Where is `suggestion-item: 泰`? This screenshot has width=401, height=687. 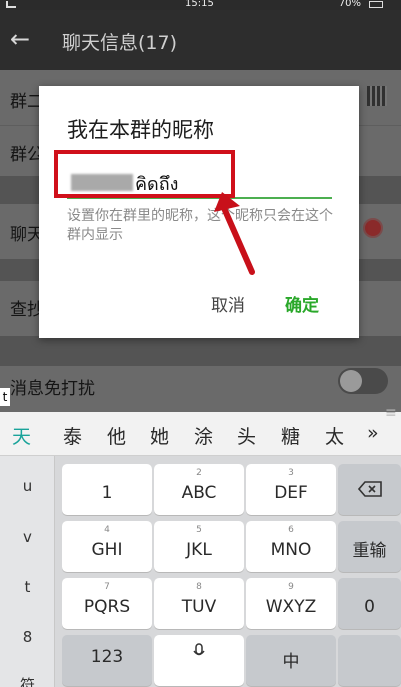
suggestion-item: 泰 is located at coordinates (72, 435).